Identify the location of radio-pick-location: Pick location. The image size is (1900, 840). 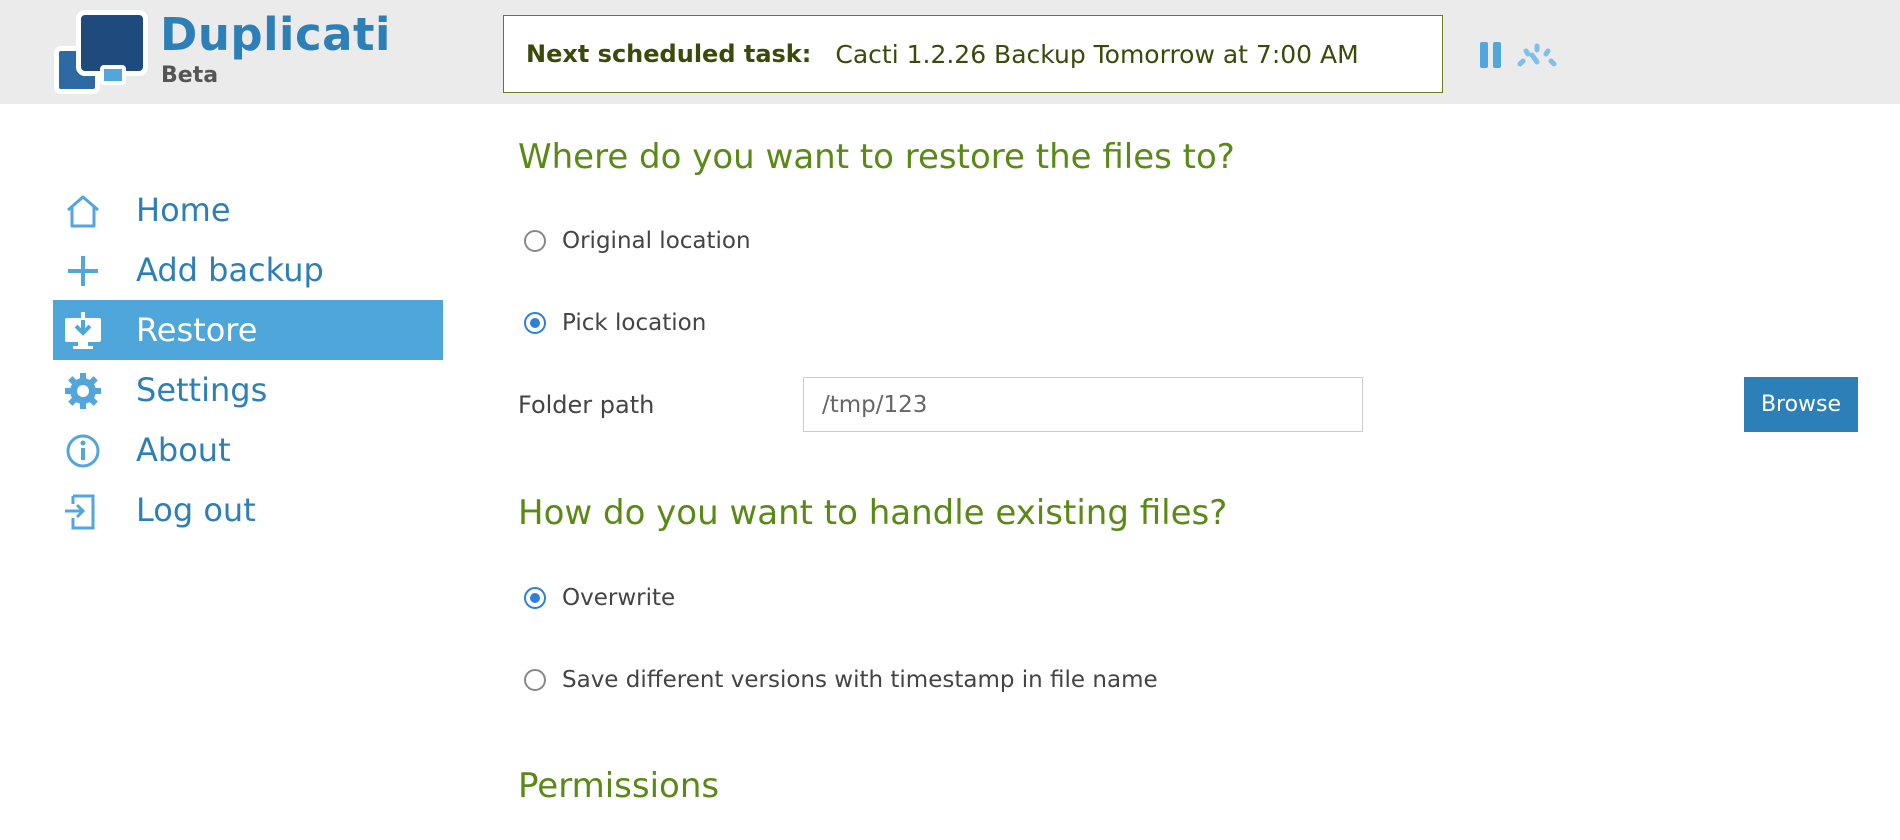
(615, 323).